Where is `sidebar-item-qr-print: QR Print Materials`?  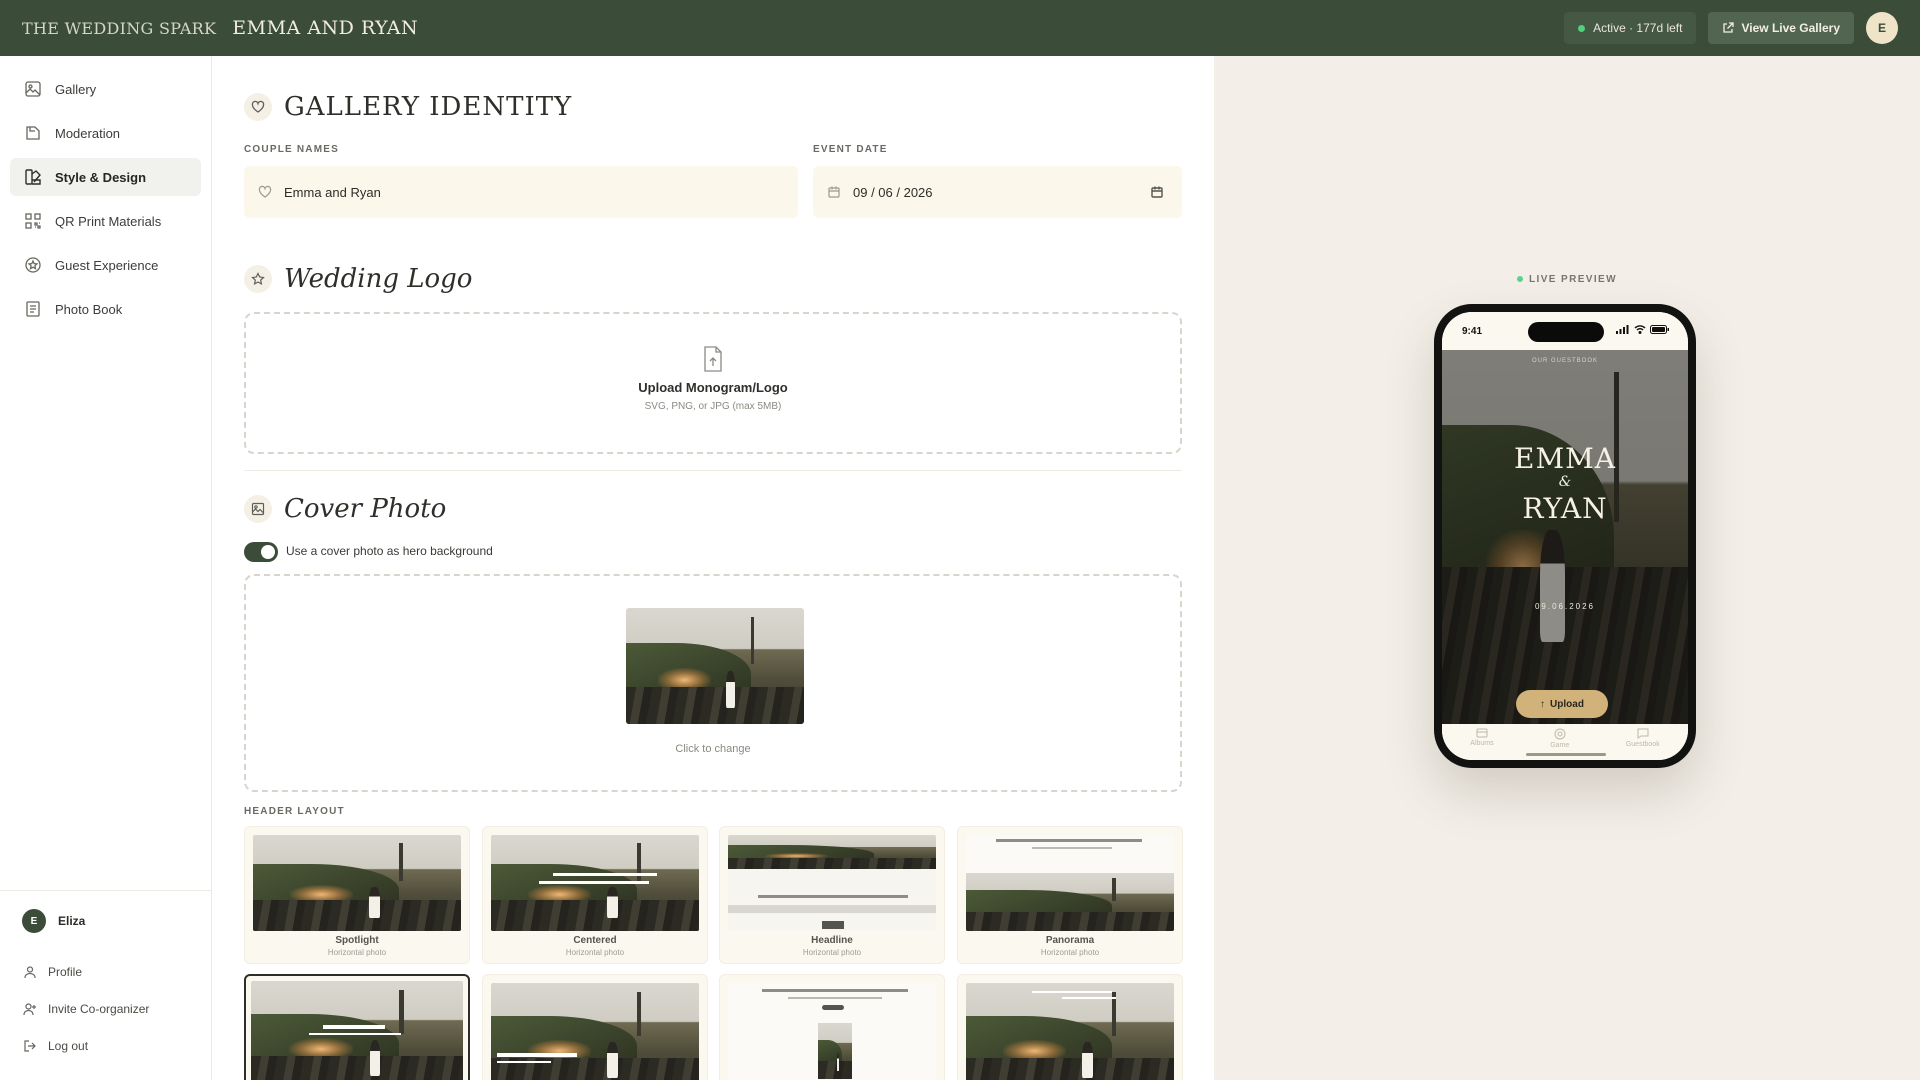 sidebar-item-qr-print: QR Print Materials is located at coordinates (105, 221).